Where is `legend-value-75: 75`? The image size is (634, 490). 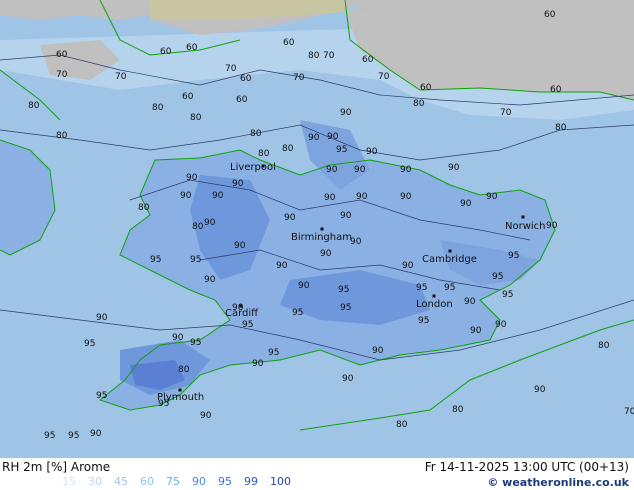
legend-value-75: 75 is located at coordinates (173, 481).